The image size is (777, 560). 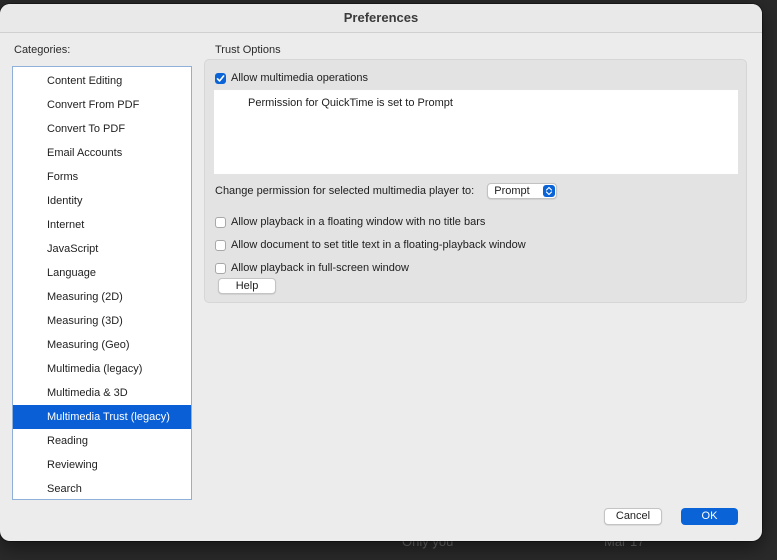 What do you see at coordinates (102, 441) in the screenshot?
I see `category-item: Reading` at bounding box center [102, 441].